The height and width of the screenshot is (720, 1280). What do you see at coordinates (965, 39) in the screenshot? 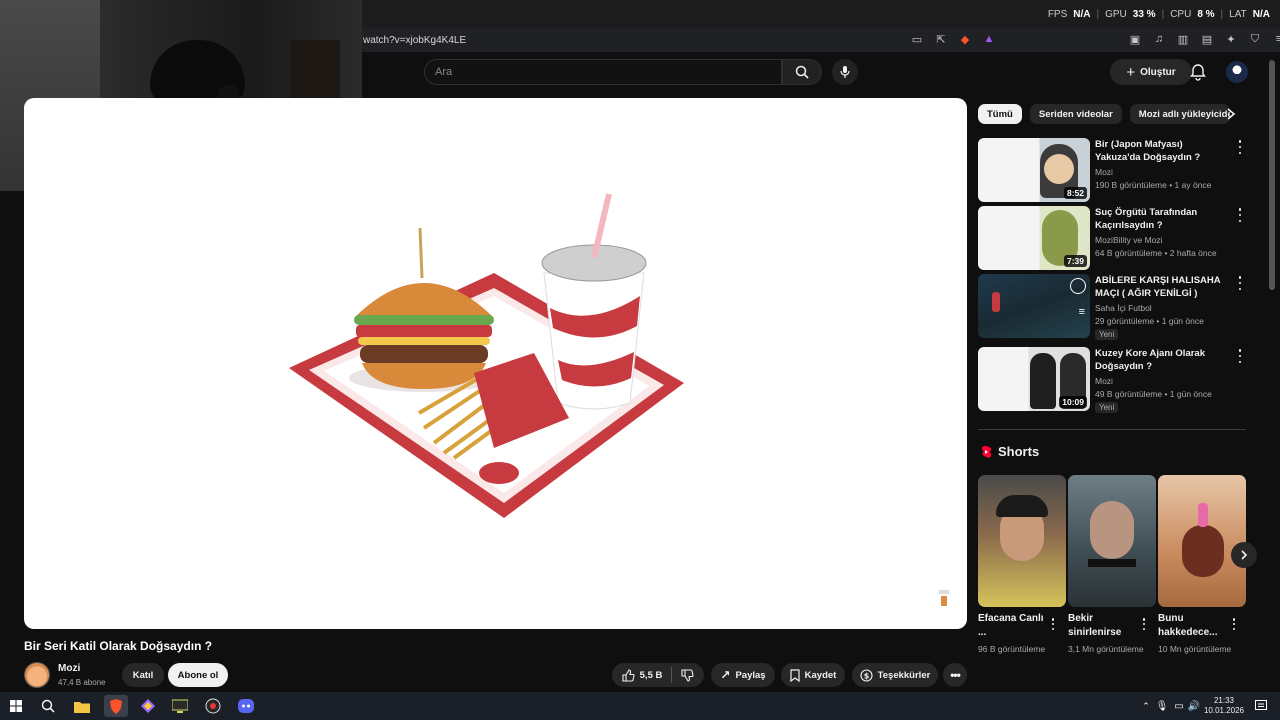
I see `brave-shield-icon: ◆` at bounding box center [965, 39].